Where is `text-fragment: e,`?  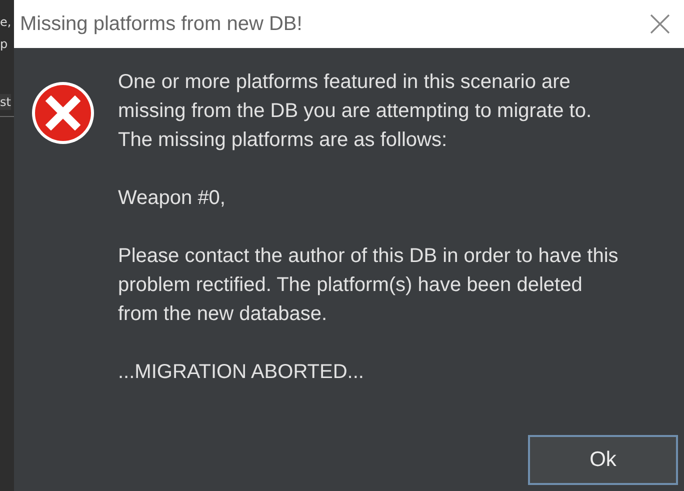
text-fragment: e, is located at coordinates (6, 22).